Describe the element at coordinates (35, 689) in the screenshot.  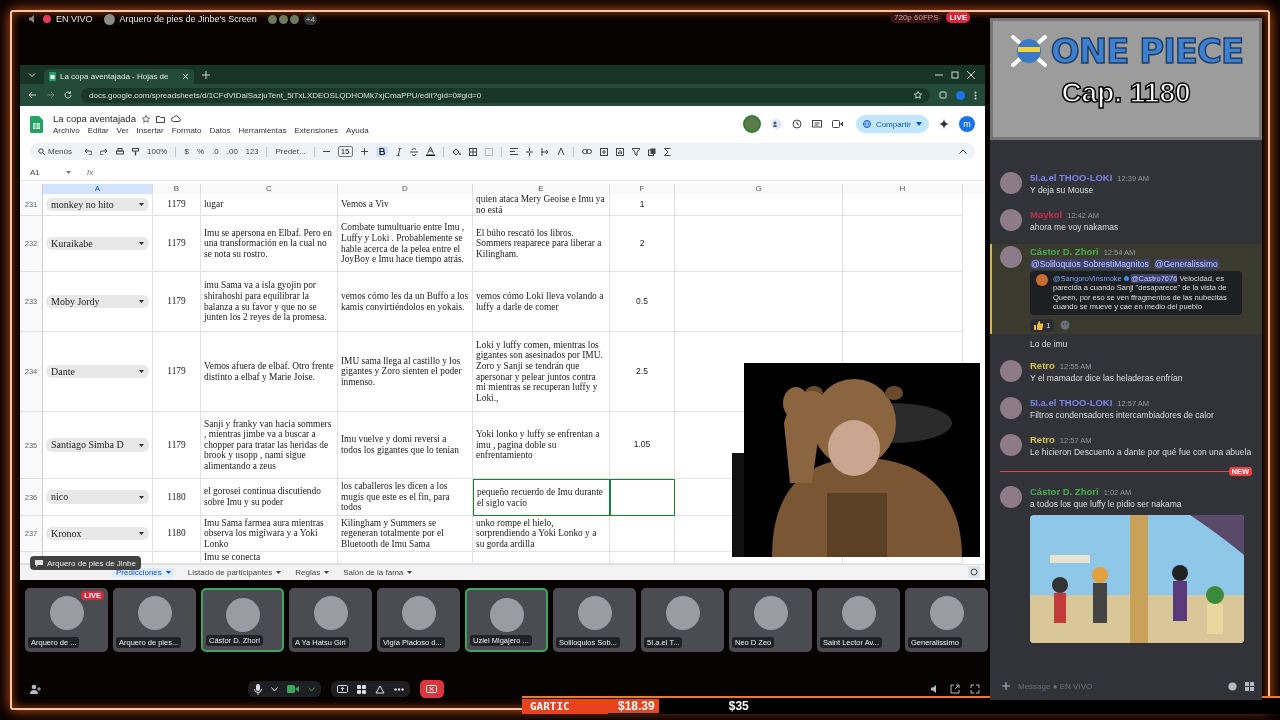
I see `add-user-icon` at that location.